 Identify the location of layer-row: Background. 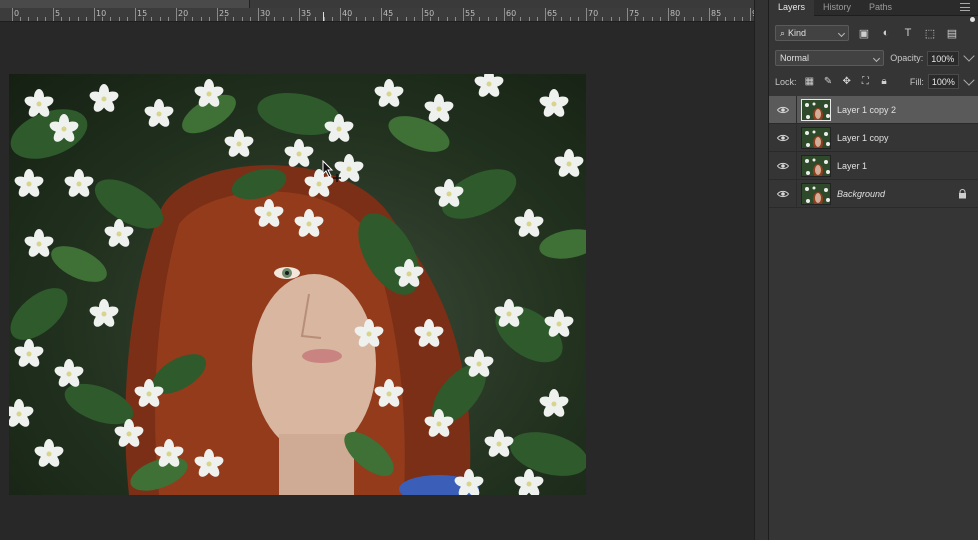
(873, 193).